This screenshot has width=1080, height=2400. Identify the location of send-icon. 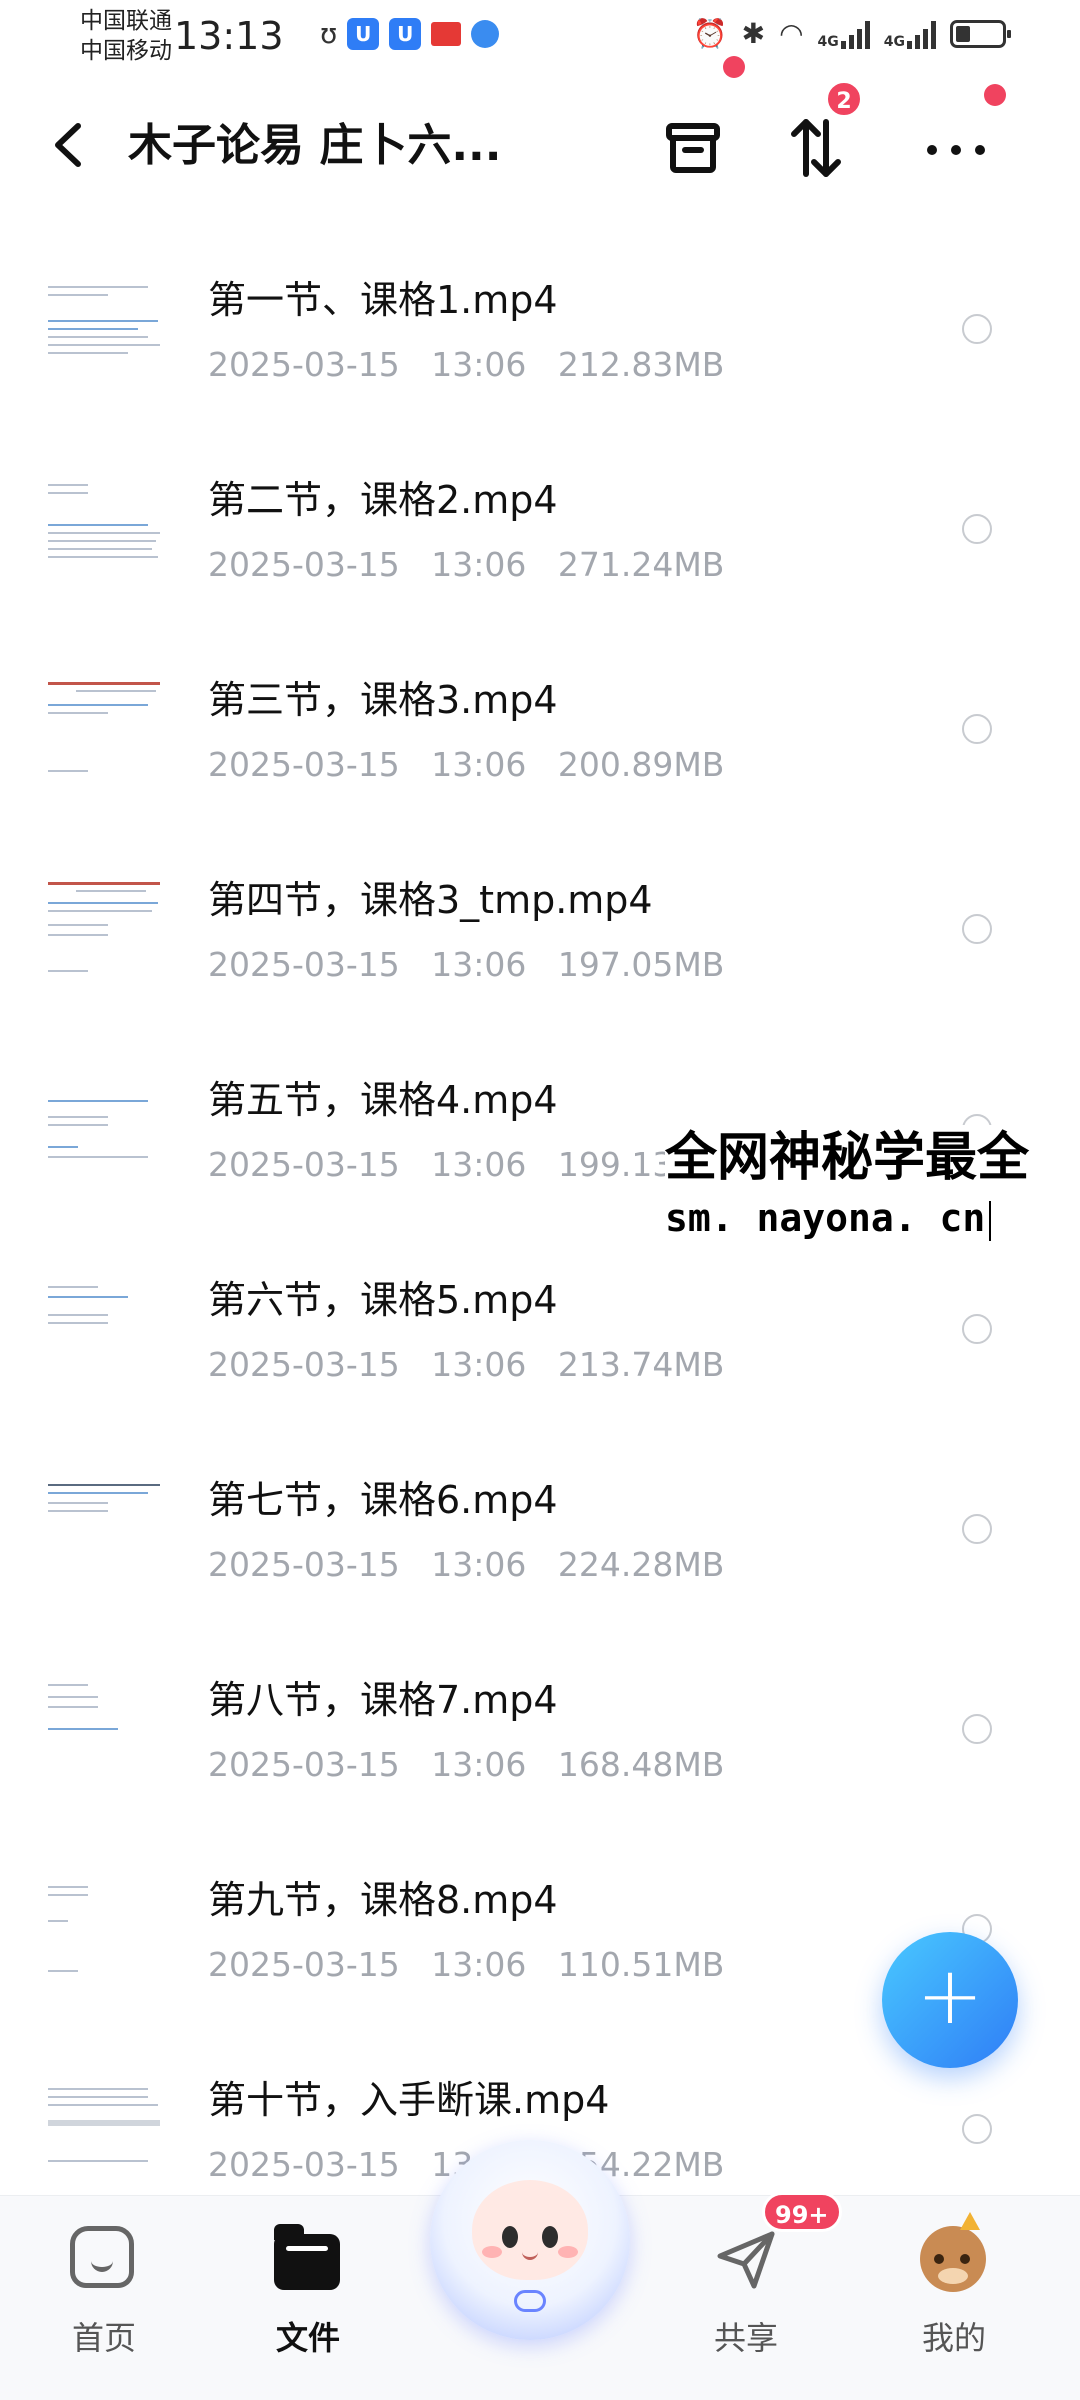
(746, 2260).